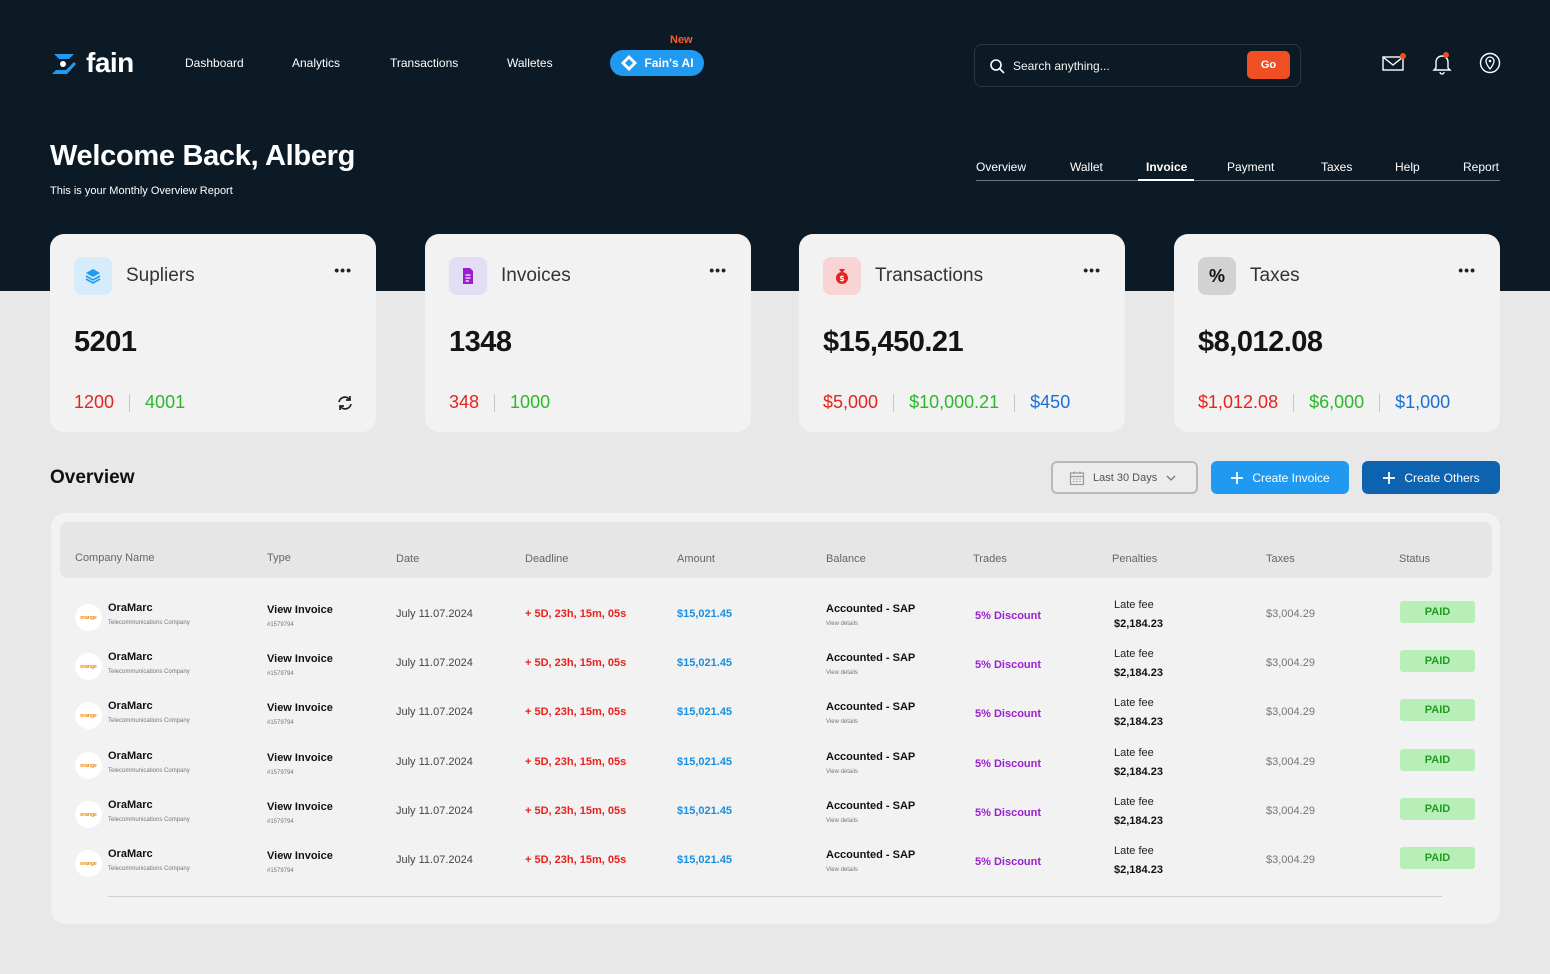 Image resolution: width=1550 pixels, height=974 pixels. I want to click on nav-analytics: Analytics, so click(316, 63).